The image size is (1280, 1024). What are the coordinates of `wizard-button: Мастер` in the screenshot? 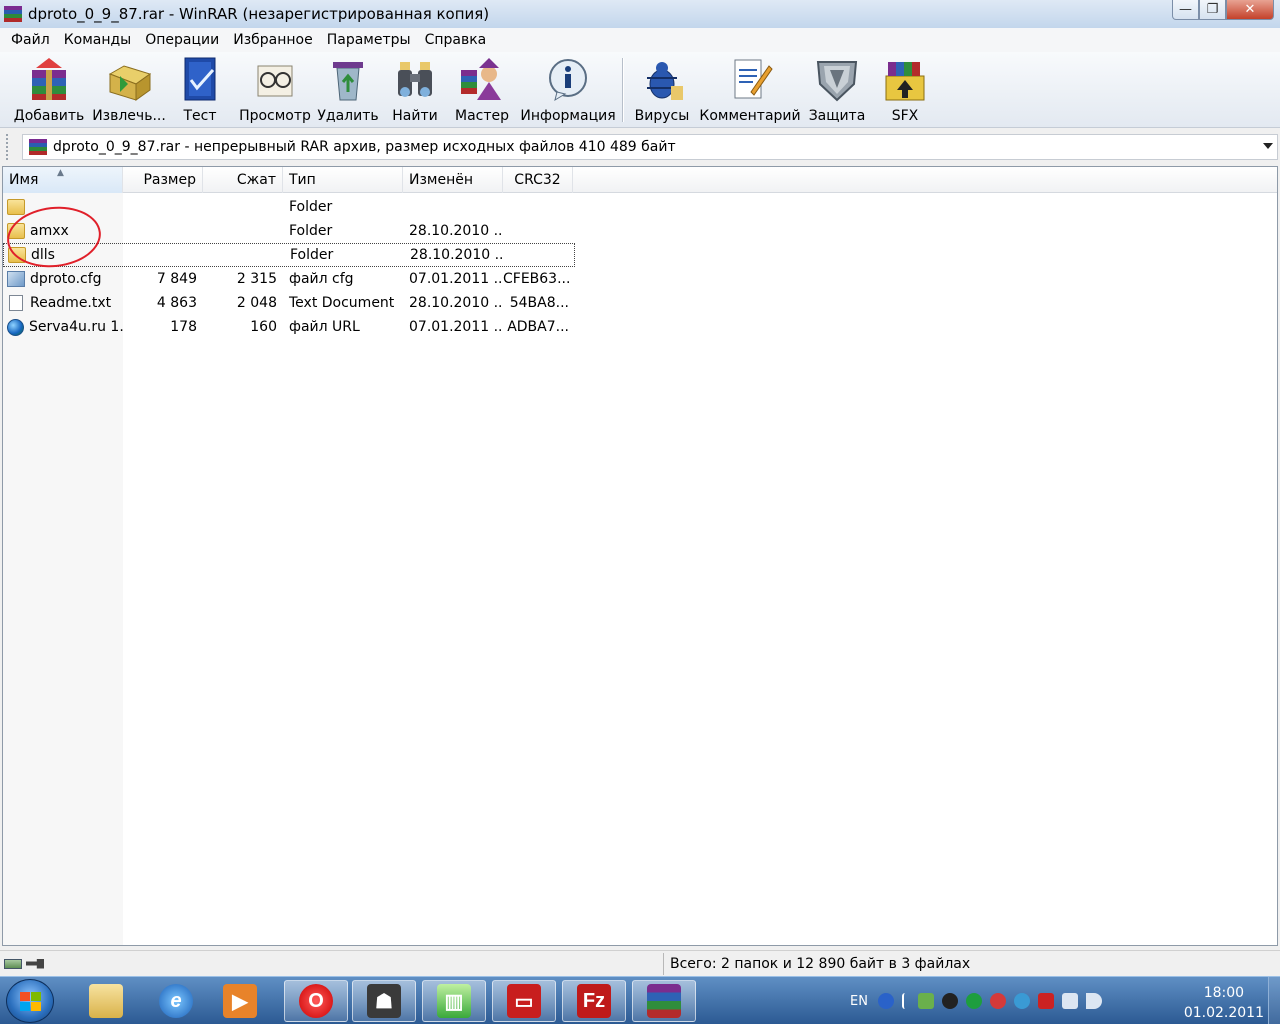 It's located at (482, 90).